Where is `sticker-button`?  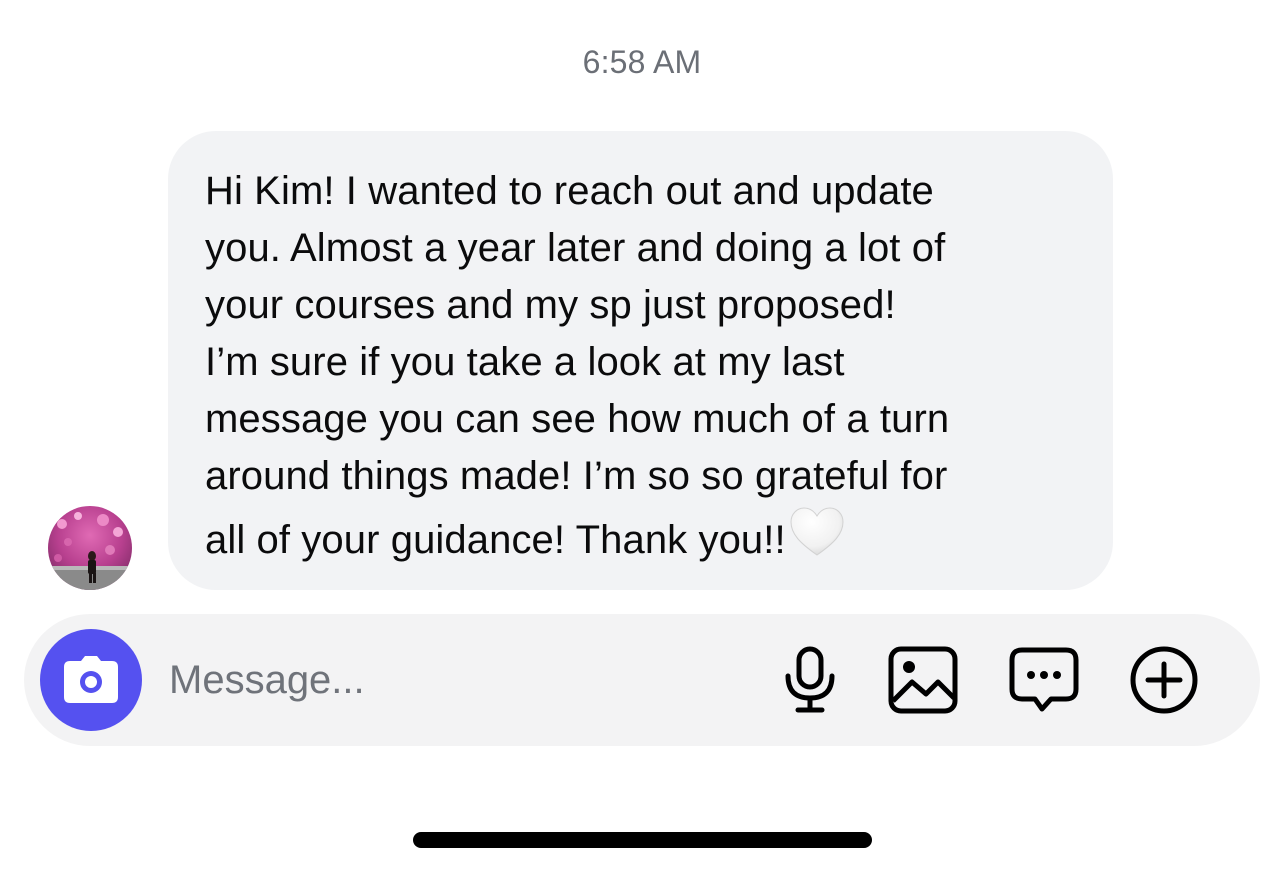 sticker-button is located at coordinates (1044, 680).